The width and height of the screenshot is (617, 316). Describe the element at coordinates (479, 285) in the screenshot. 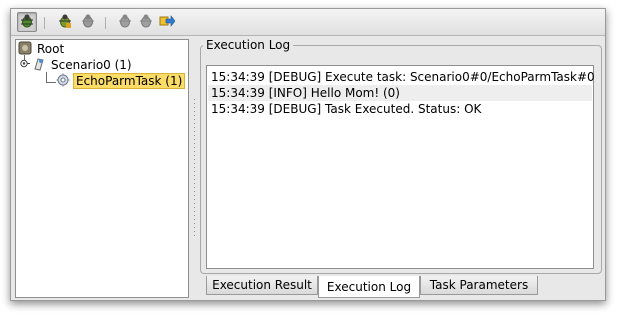

I see `tab-task-parameters: Task Parameters` at that location.